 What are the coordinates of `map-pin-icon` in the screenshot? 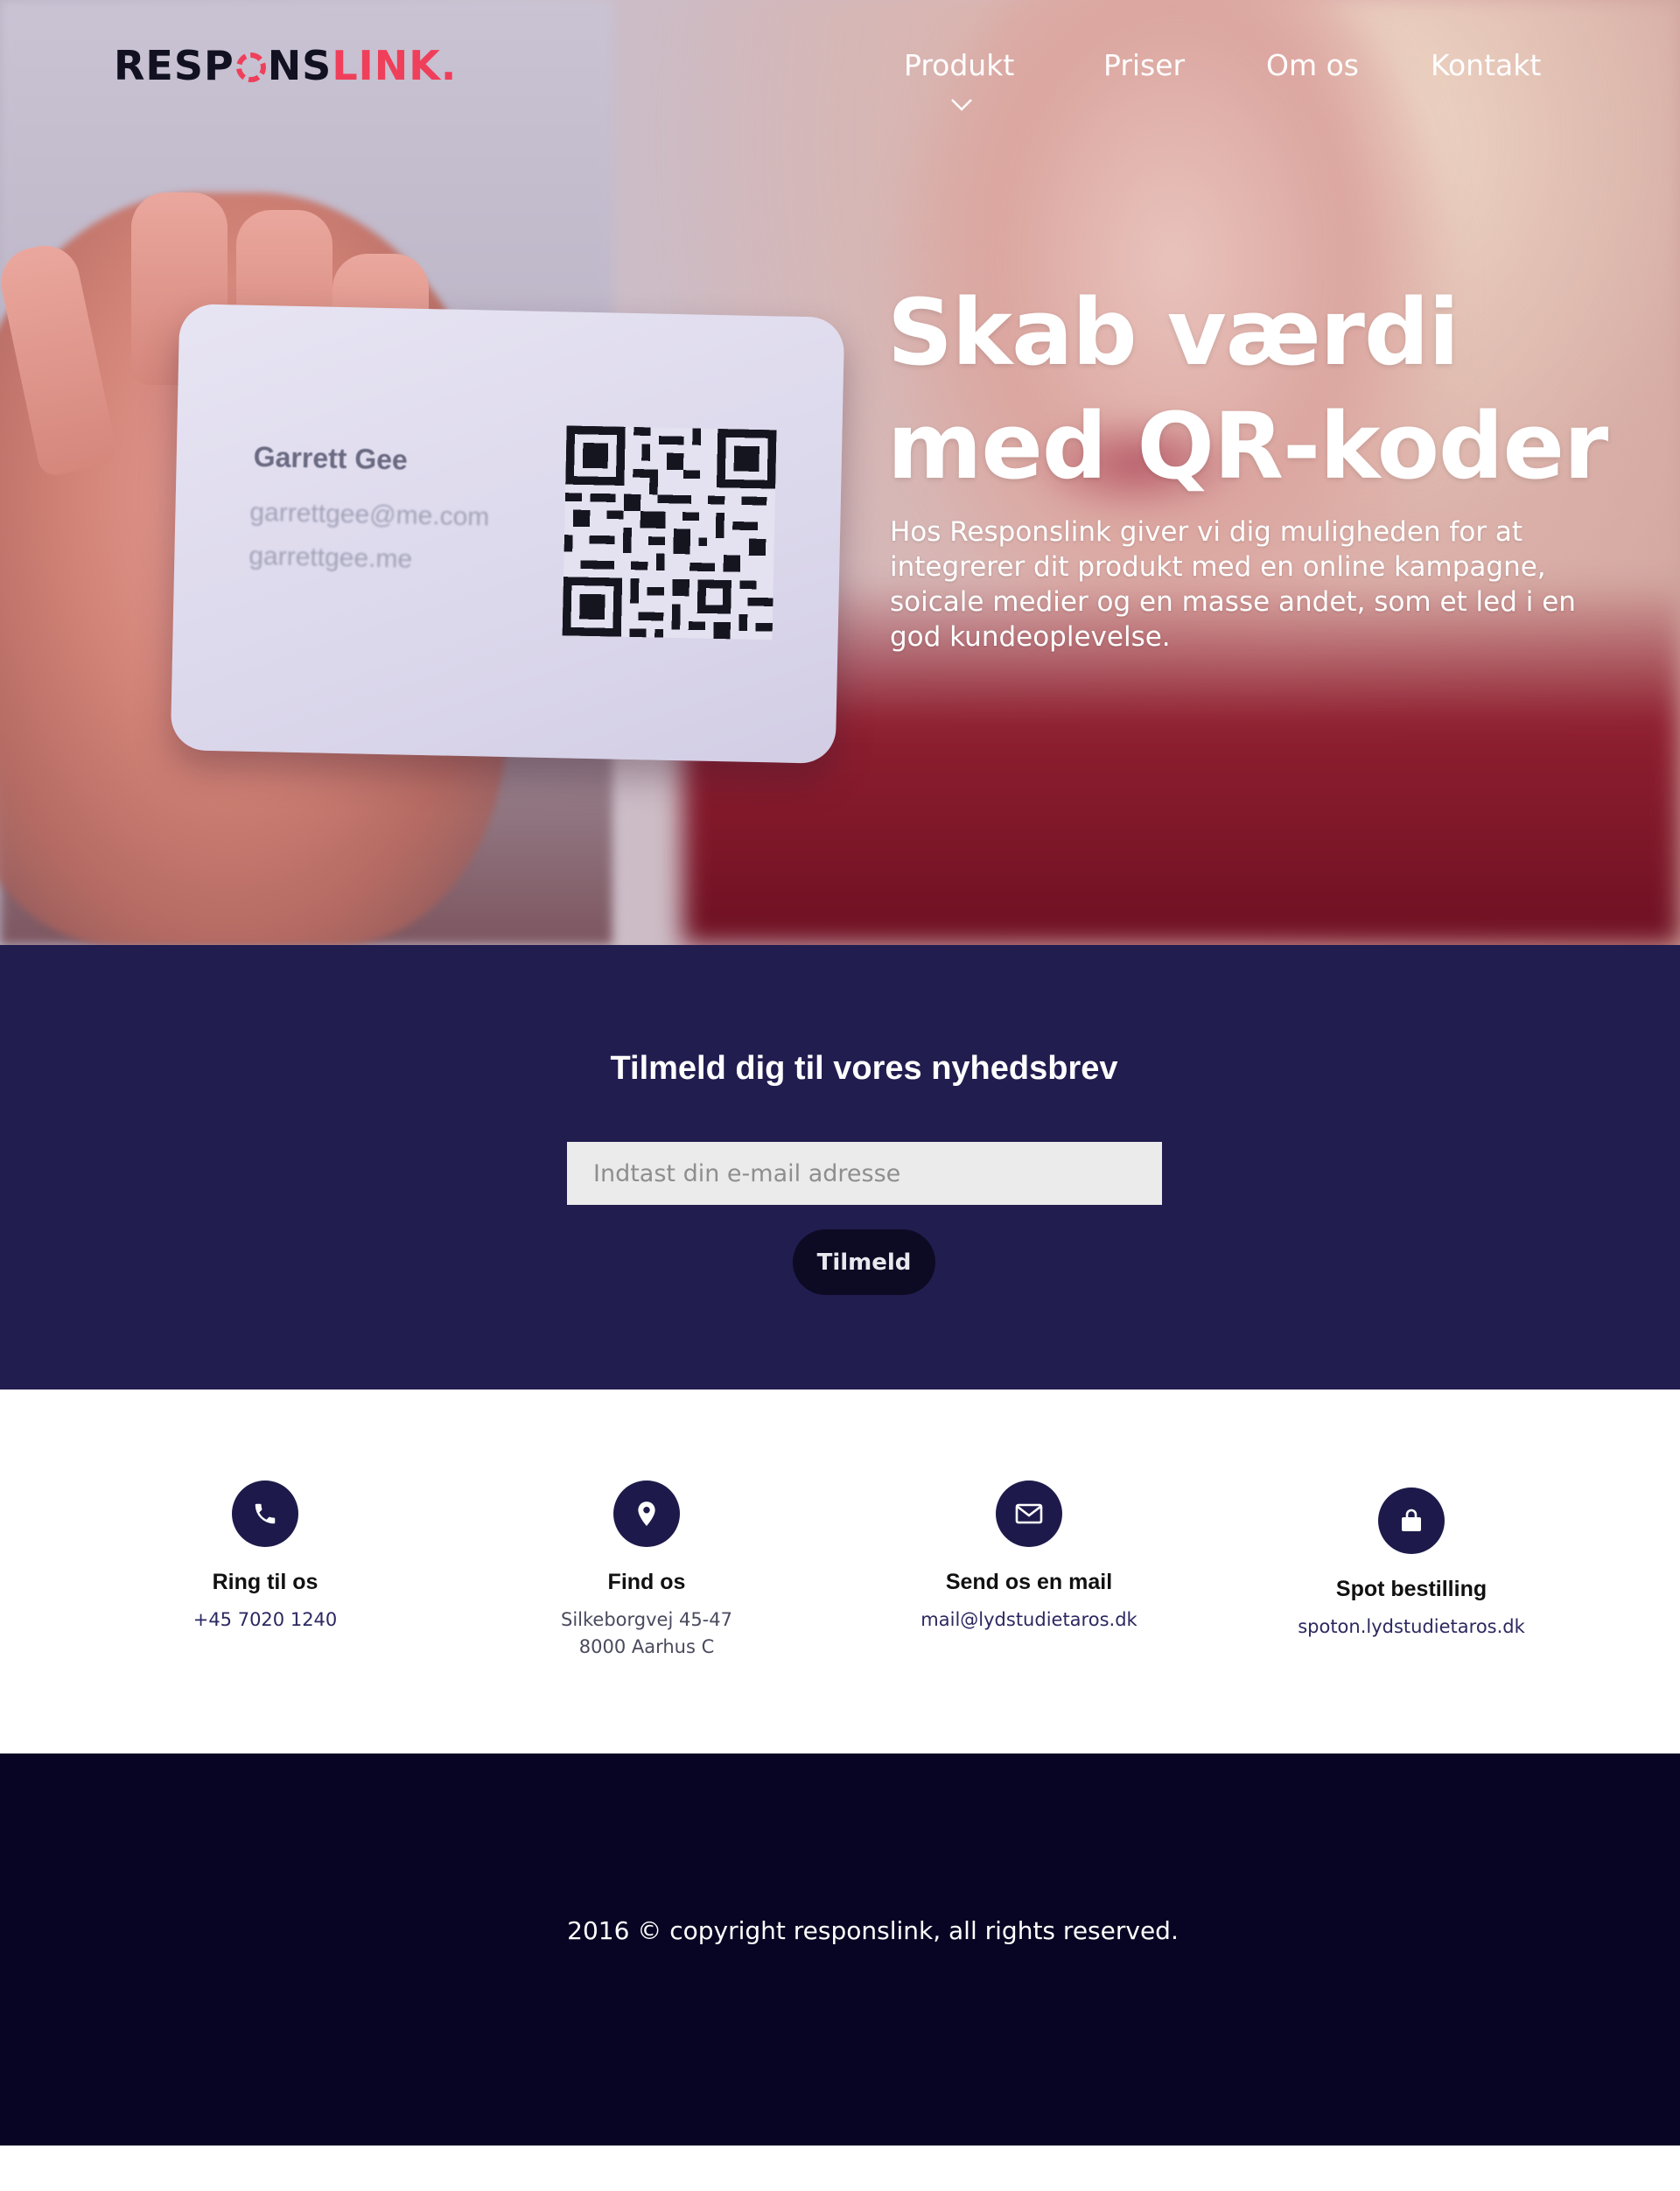 It's located at (646, 1513).